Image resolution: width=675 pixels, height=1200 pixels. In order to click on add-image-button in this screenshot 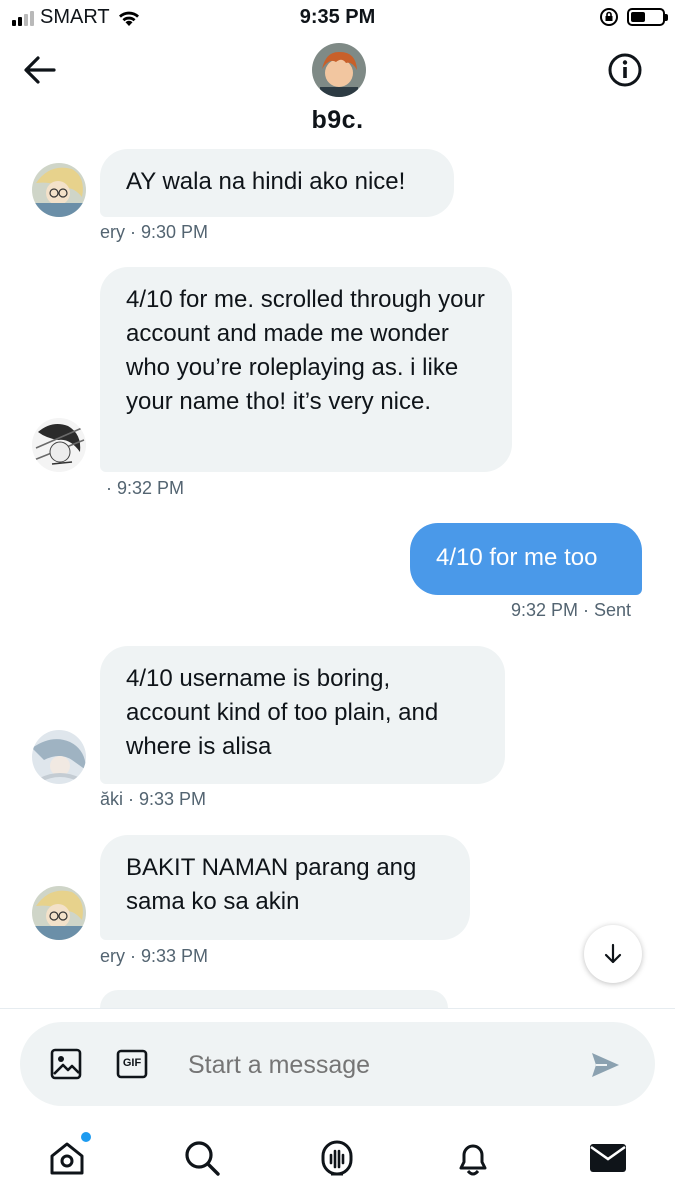, I will do `click(66, 1064)`.